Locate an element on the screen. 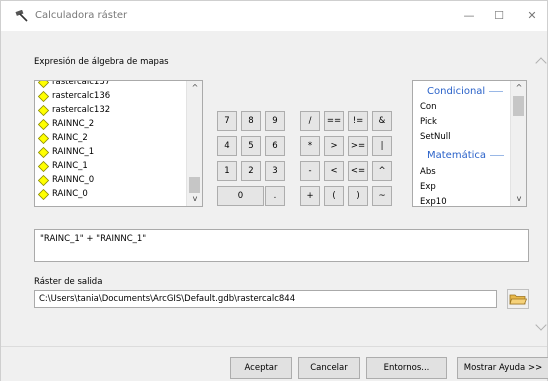 The height and width of the screenshot is (381, 548). calc-button-not: ~ is located at coordinates (382, 196).